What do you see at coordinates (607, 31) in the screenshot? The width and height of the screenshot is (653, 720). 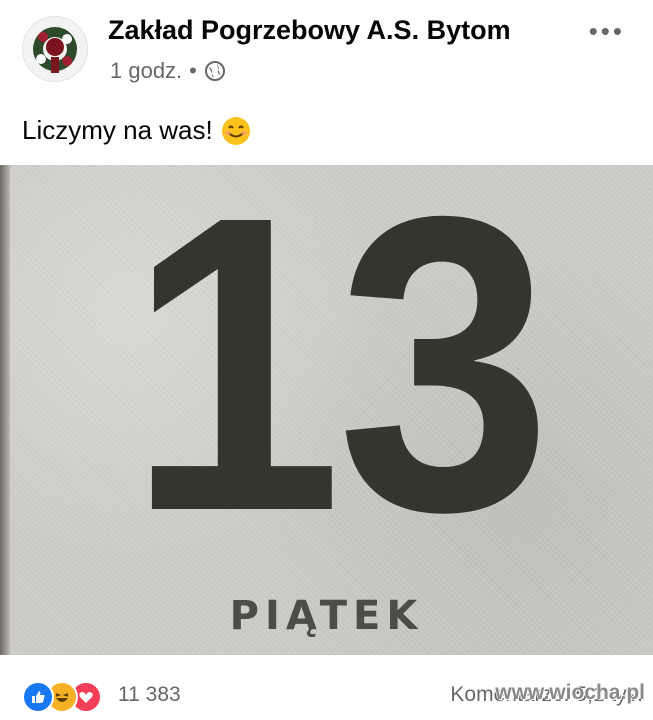 I see `more-options-button: •••` at bounding box center [607, 31].